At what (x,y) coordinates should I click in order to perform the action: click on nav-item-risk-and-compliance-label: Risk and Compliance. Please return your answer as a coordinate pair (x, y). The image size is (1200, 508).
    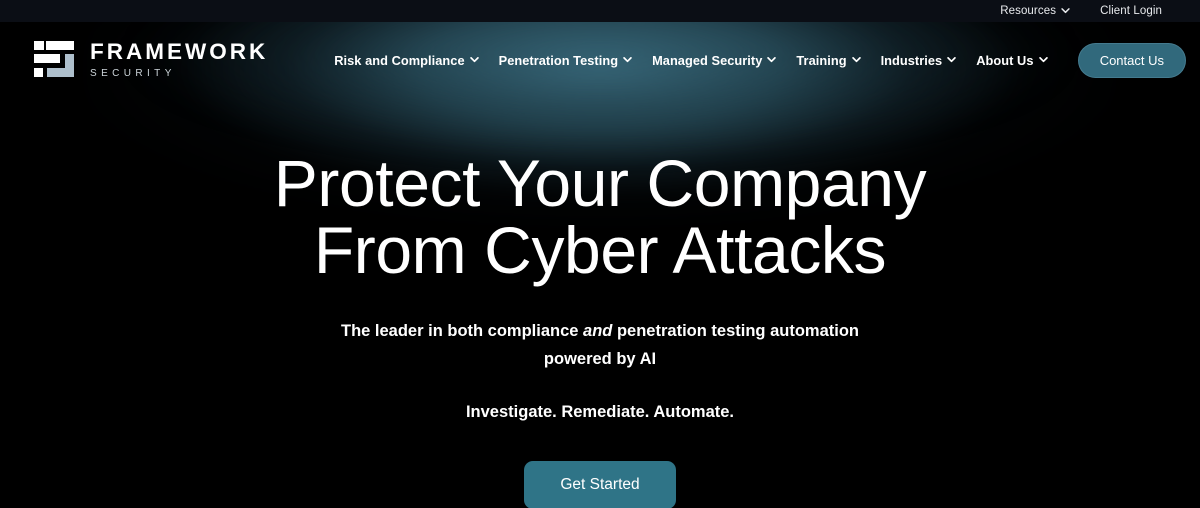
    Looking at the image, I should click on (399, 60).